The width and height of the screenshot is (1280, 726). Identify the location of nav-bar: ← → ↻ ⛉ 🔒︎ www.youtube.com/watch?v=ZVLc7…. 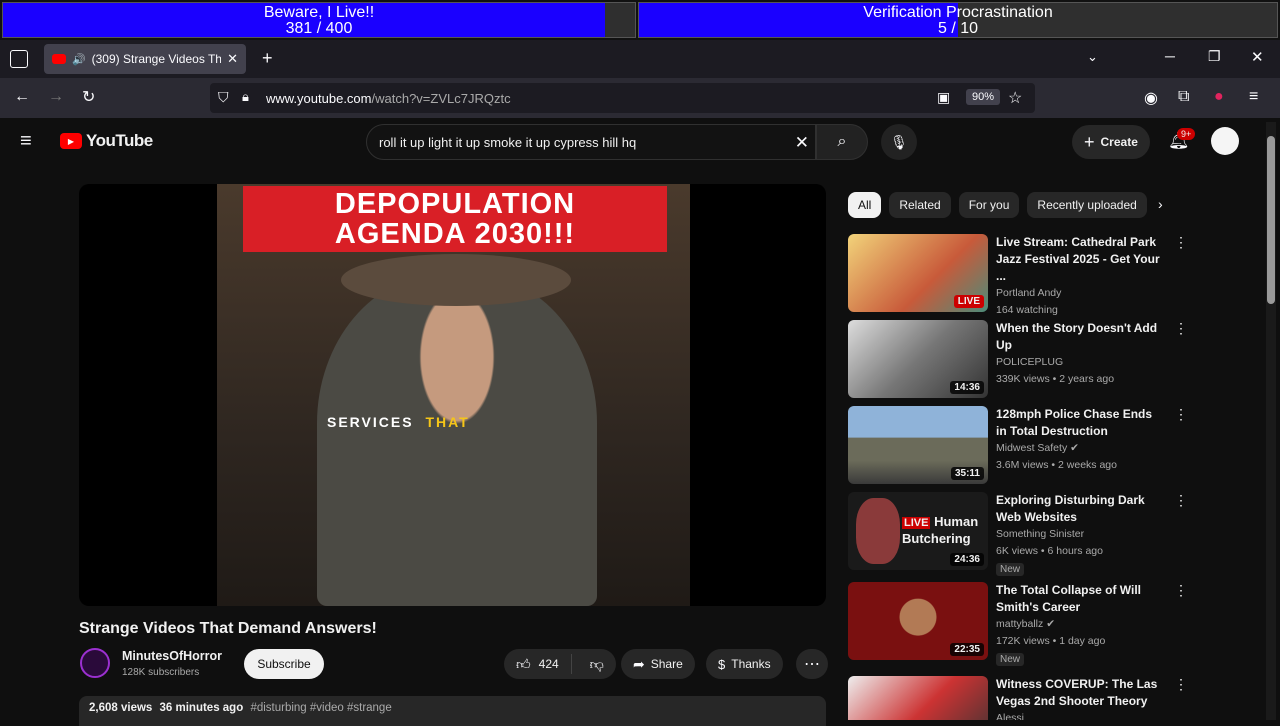
(640, 98).